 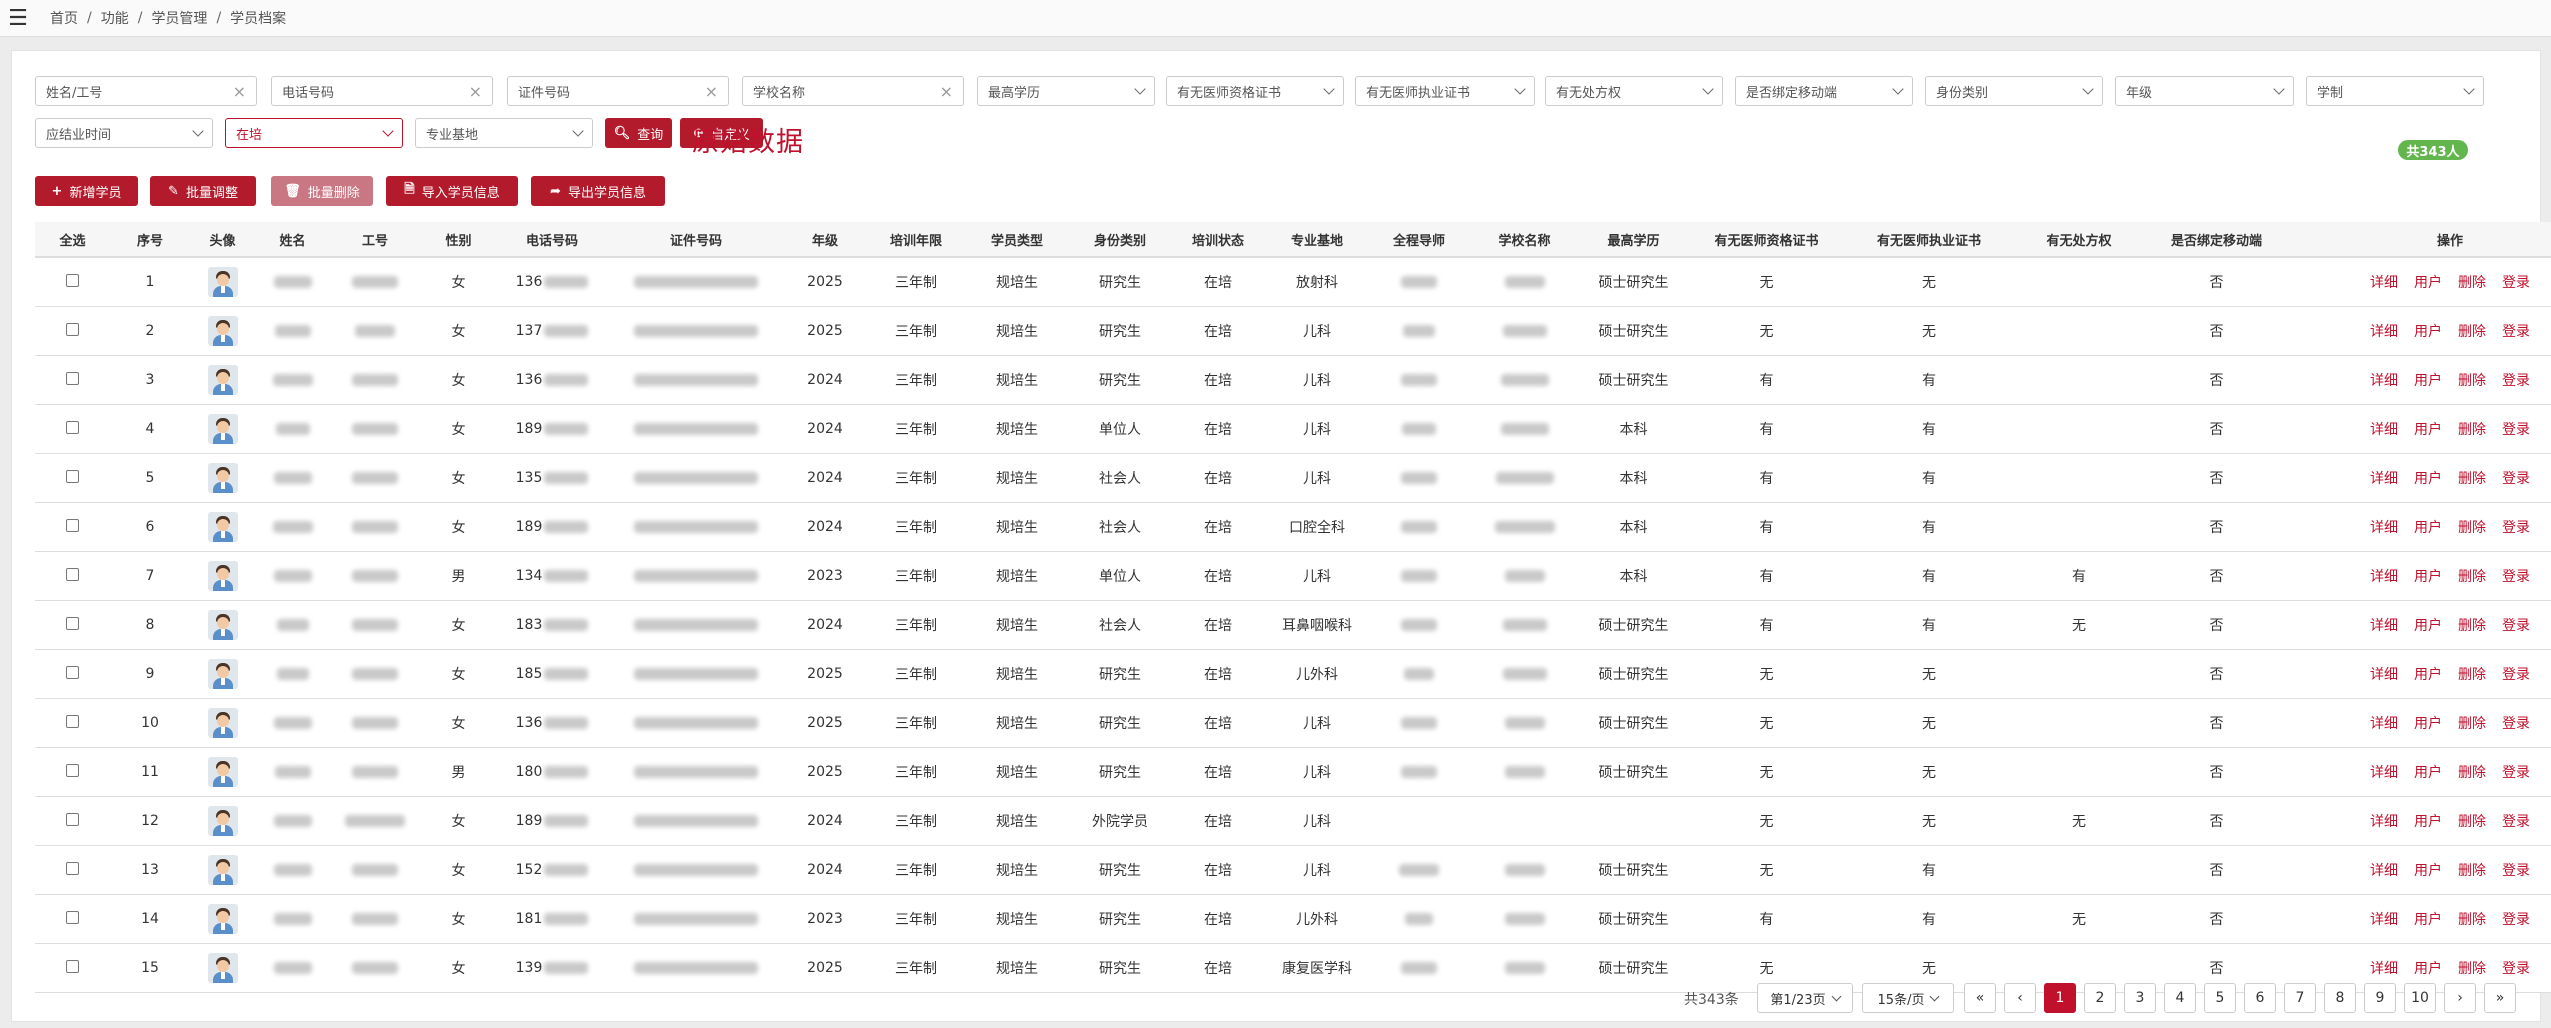 I want to click on breadcrumb-student-management: 学员管理, so click(x=179, y=18).